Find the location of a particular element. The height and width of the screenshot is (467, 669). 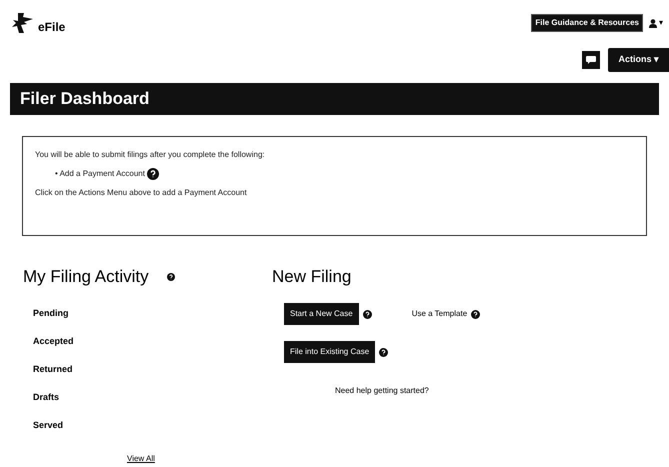

notice-list-item: • Add a Payment Account is located at coordinates (100, 174).